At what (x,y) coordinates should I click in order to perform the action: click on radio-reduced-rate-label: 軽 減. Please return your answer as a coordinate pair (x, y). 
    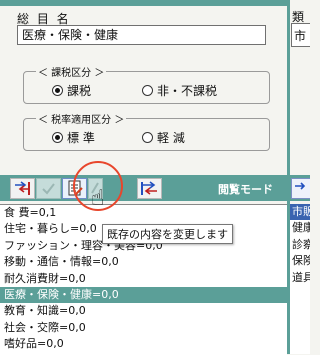
    Looking at the image, I should click on (171, 138).